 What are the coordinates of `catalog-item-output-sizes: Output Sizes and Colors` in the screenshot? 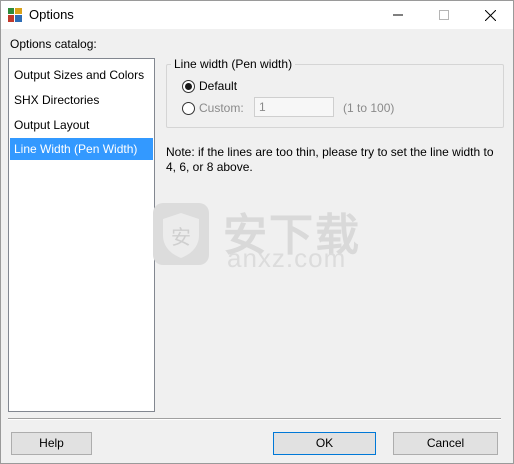 It's located at (81, 75).